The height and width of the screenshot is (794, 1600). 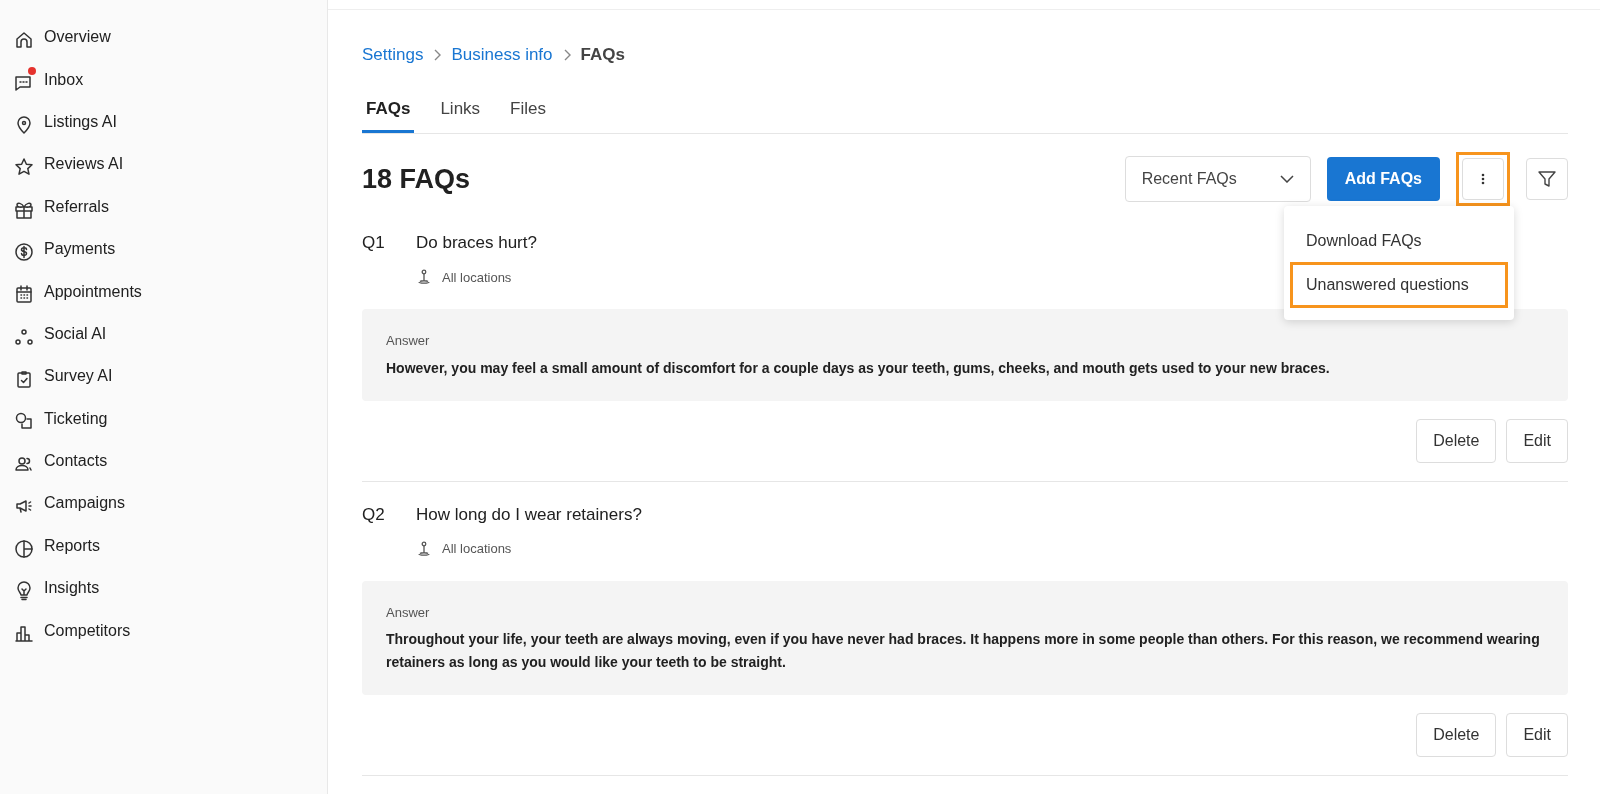 I want to click on sidebar-item: Overview, so click(x=163, y=37).